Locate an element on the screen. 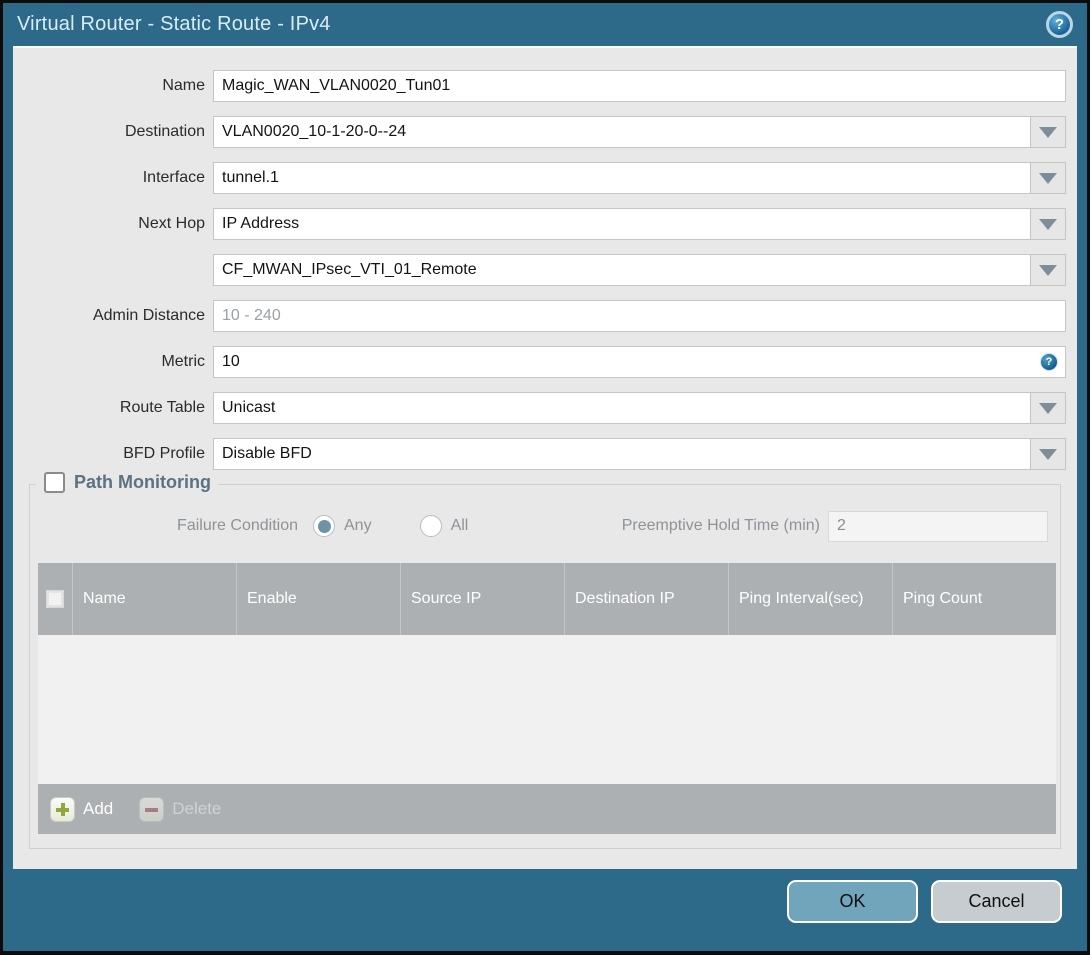  radio-any is located at coordinates (324, 526).